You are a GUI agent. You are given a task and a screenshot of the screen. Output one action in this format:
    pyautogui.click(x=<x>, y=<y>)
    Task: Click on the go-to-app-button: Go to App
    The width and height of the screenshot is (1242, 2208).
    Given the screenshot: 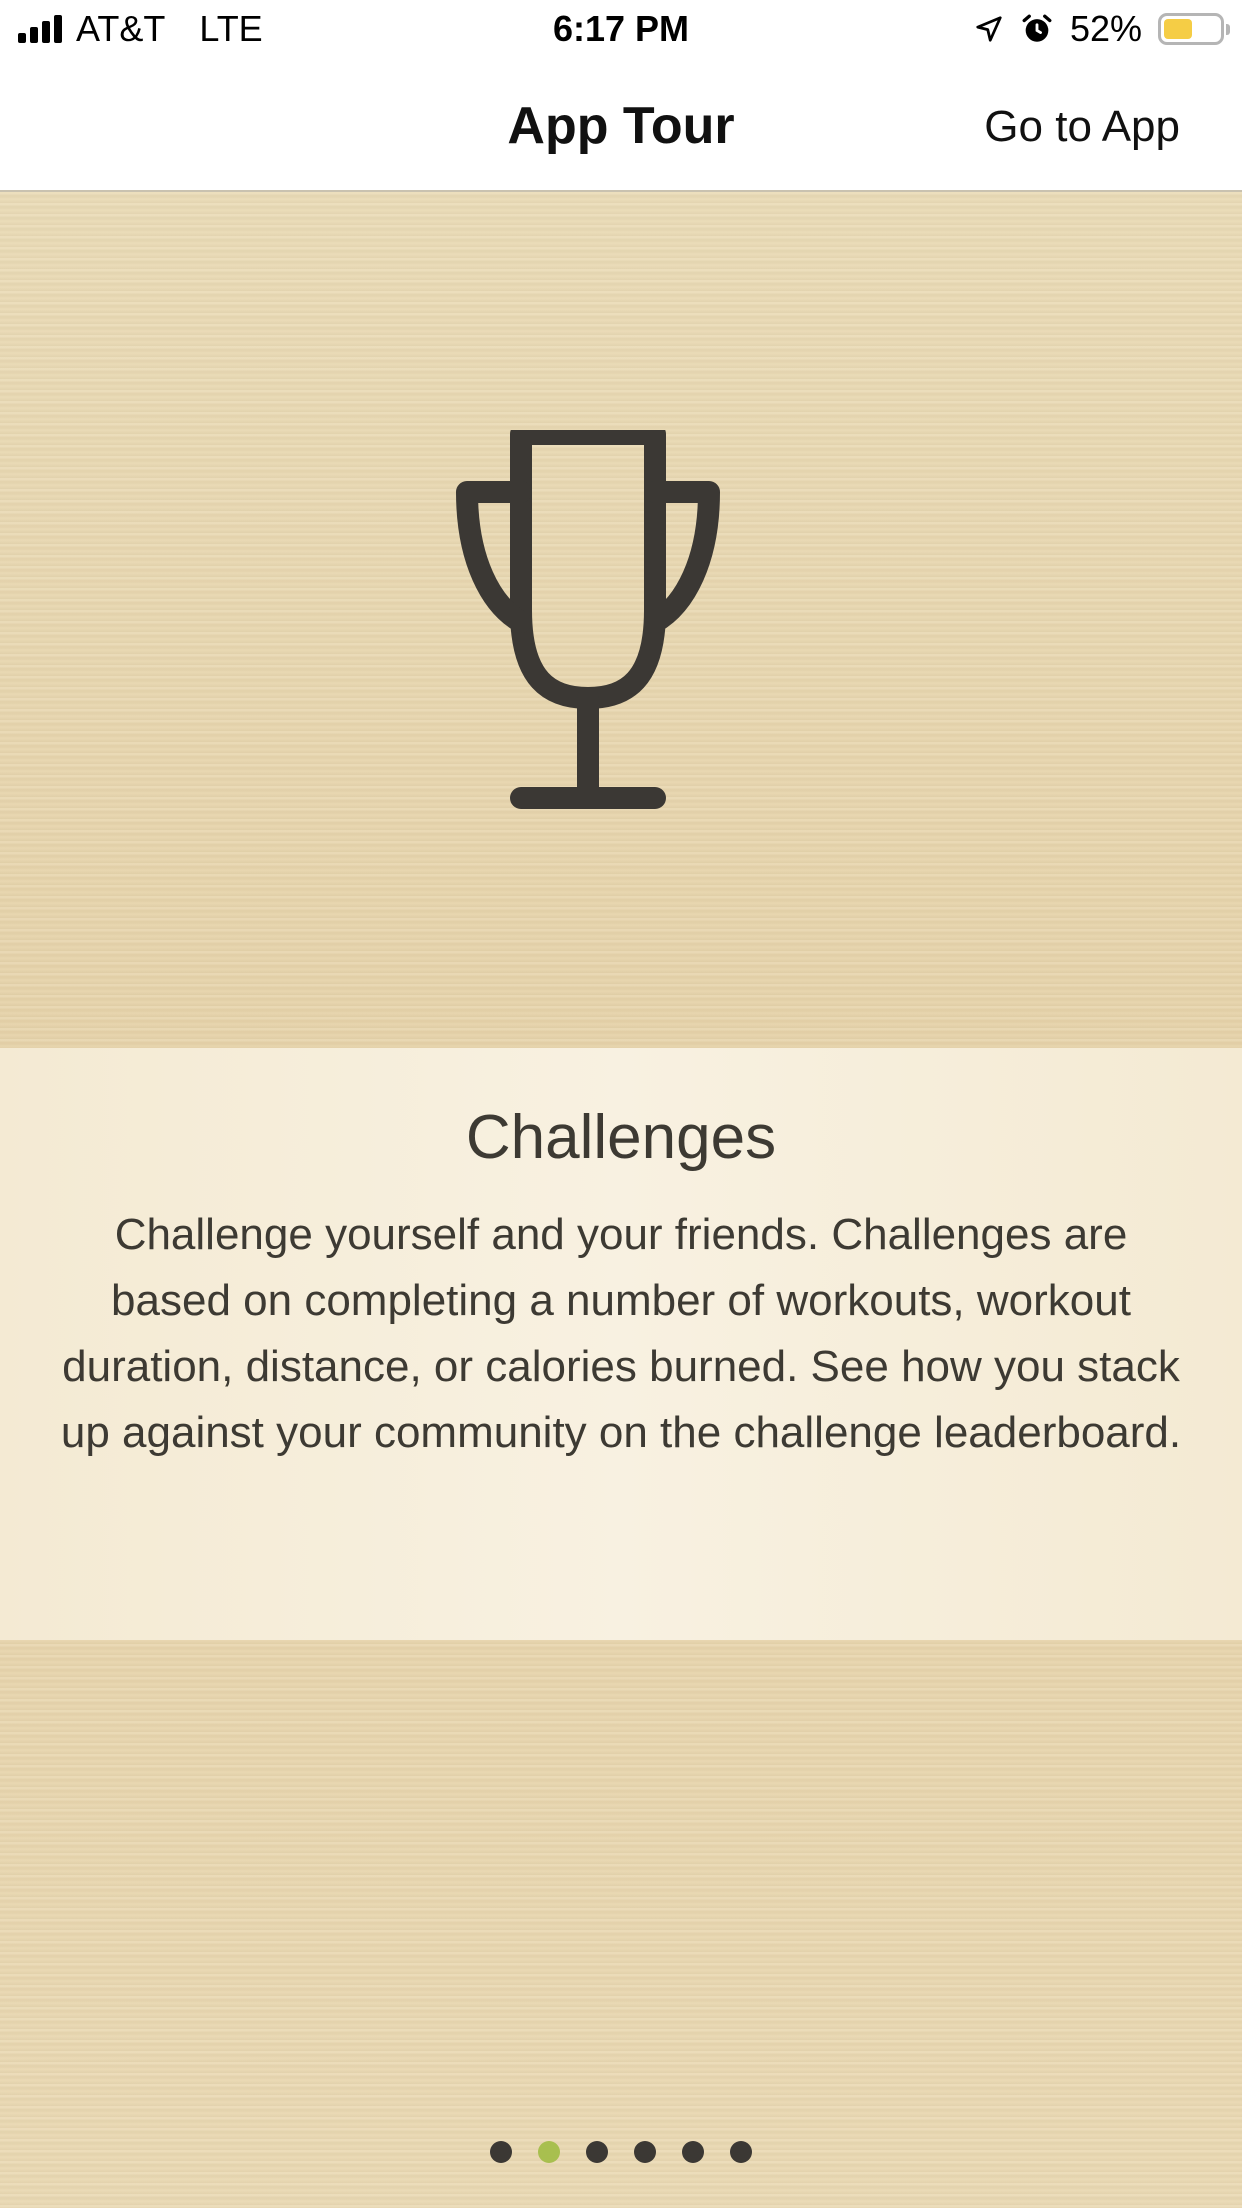 What is the action you would take?
    pyautogui.click(x=1082, y=127)
    